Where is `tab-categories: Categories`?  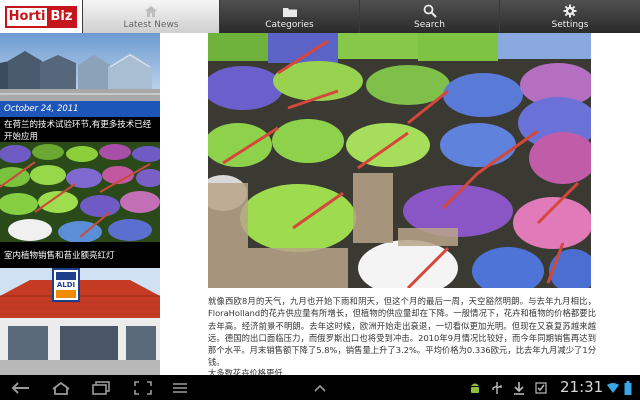
tab-categories: Categories is located at coordinates (289, 16).